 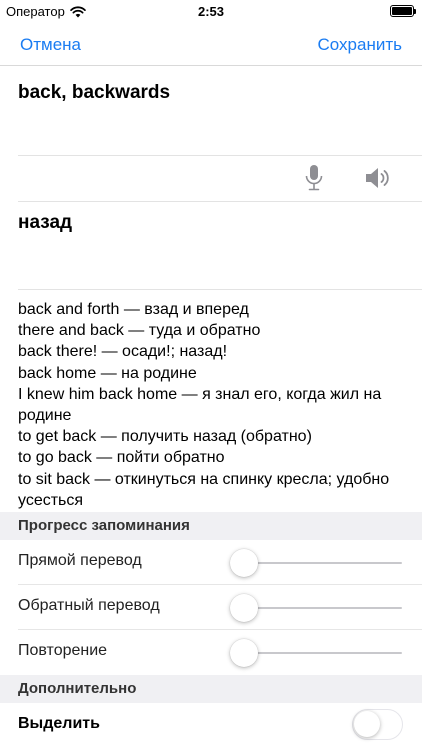 What do you see at coordinates (59, 723) in the screenshot?
I see `highlight-label: Выделить` at bounding box center [59, 723].